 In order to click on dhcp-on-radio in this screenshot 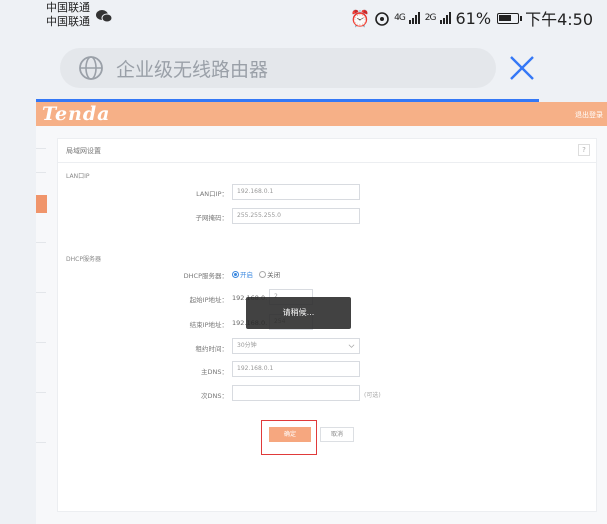, I will do `click(235, 274)`.